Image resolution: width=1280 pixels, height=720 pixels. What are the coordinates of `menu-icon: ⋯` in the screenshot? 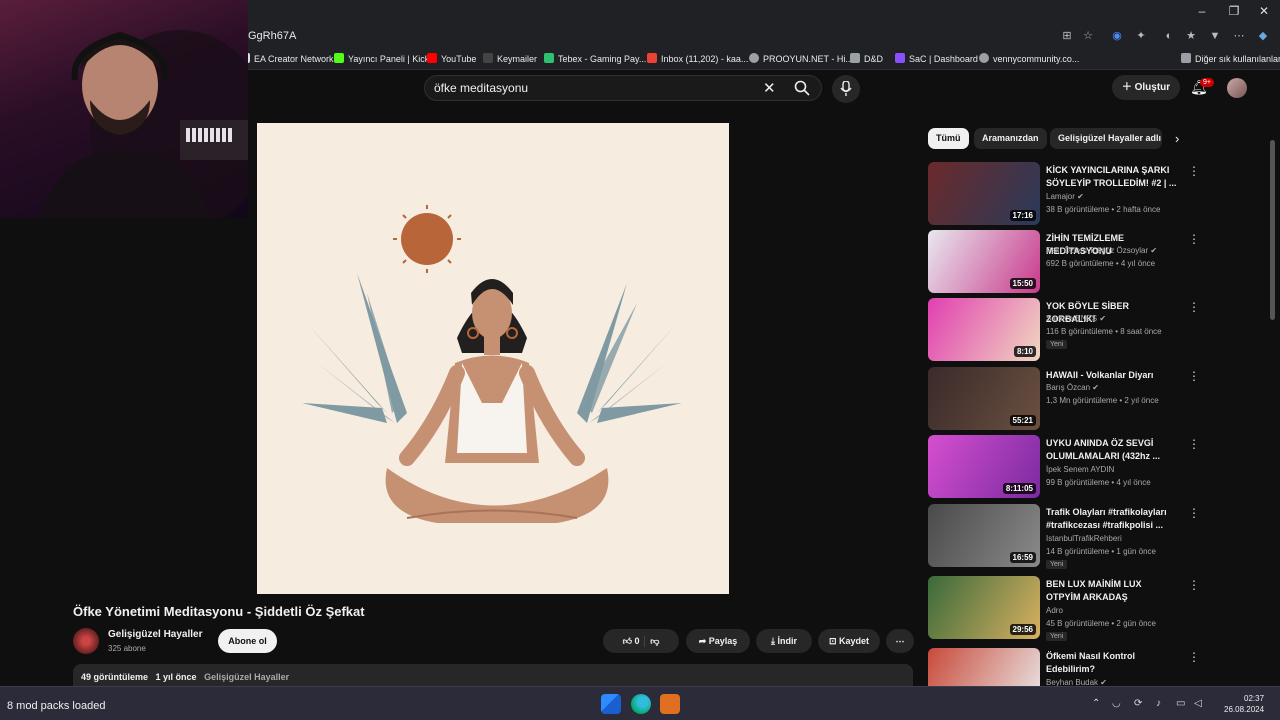 It's located at (1239, 36).